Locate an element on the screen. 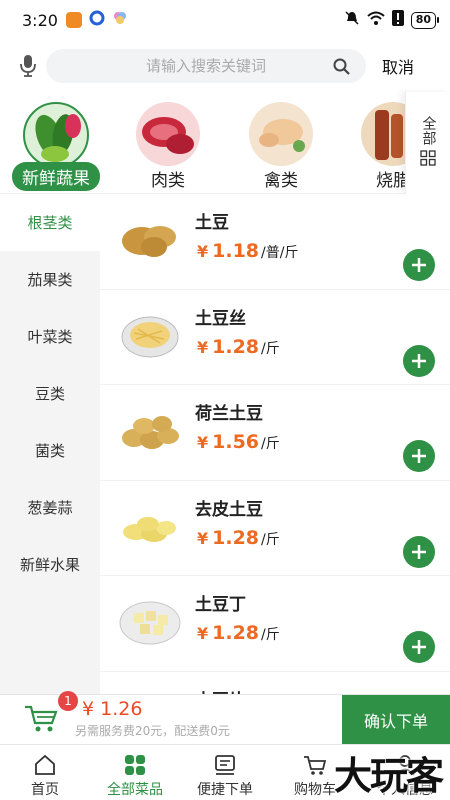  product-name: 土豆 is located at coordinates (212, 223).